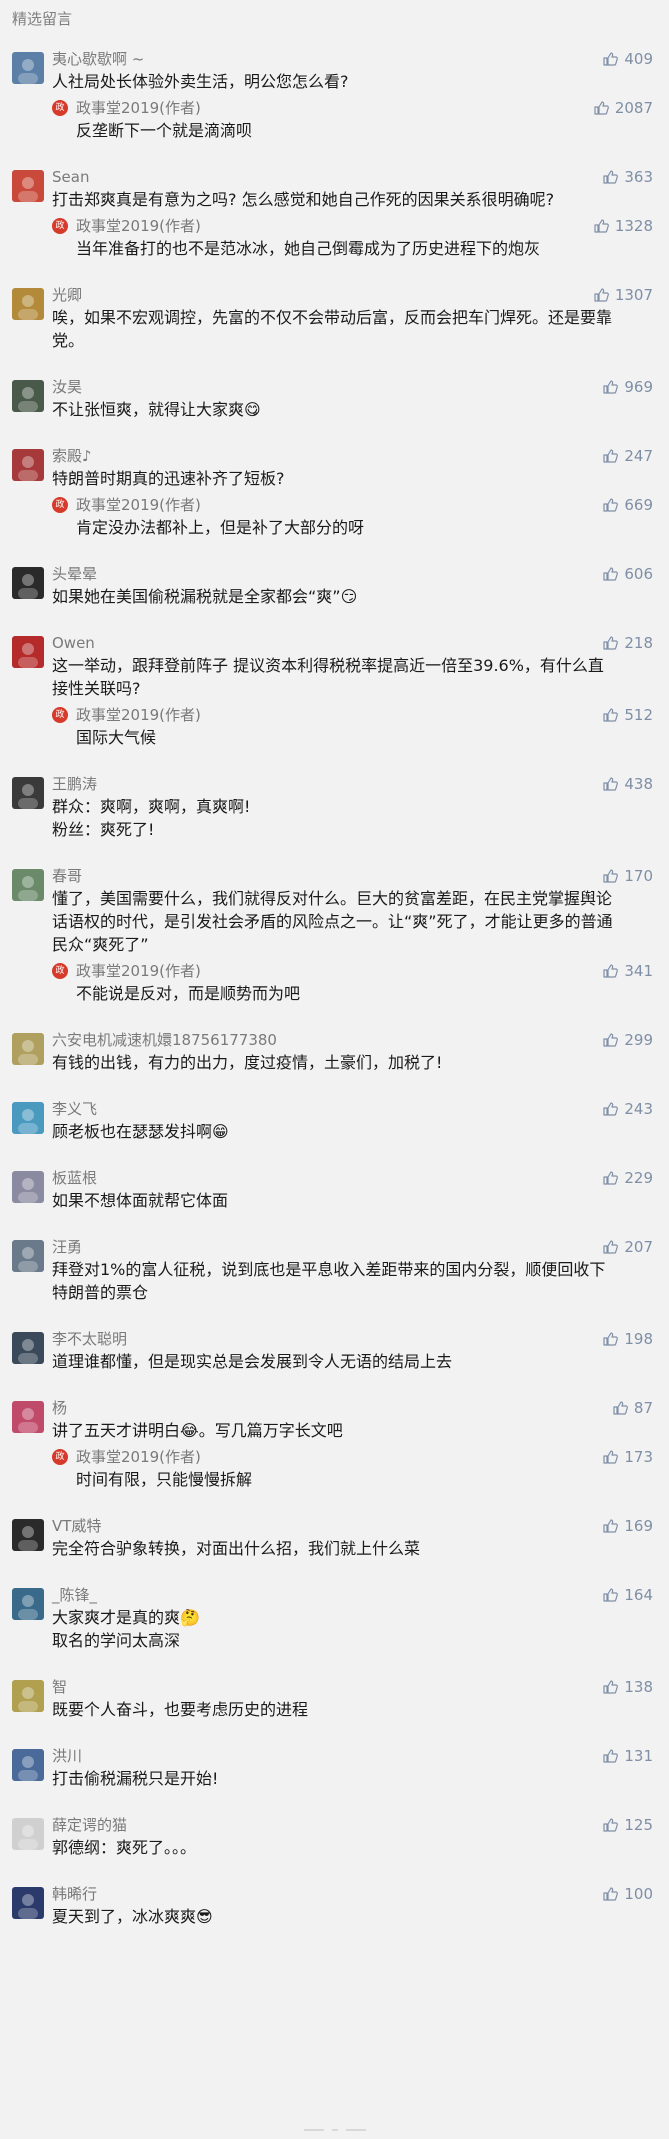 The width and height of the screenshot is (669, 2139). I want to click on like-button: 100, so click(627, 1894).